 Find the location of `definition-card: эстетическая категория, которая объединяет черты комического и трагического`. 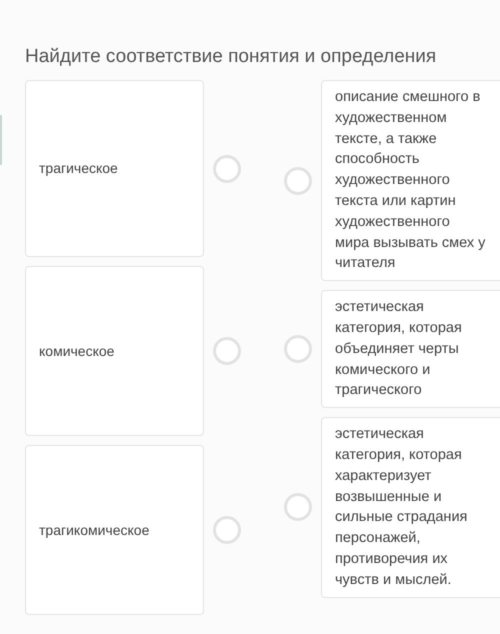

definition-card: эстетическая категория, которая объединяет черты комического и трагического is located at coordinates (410, 349).